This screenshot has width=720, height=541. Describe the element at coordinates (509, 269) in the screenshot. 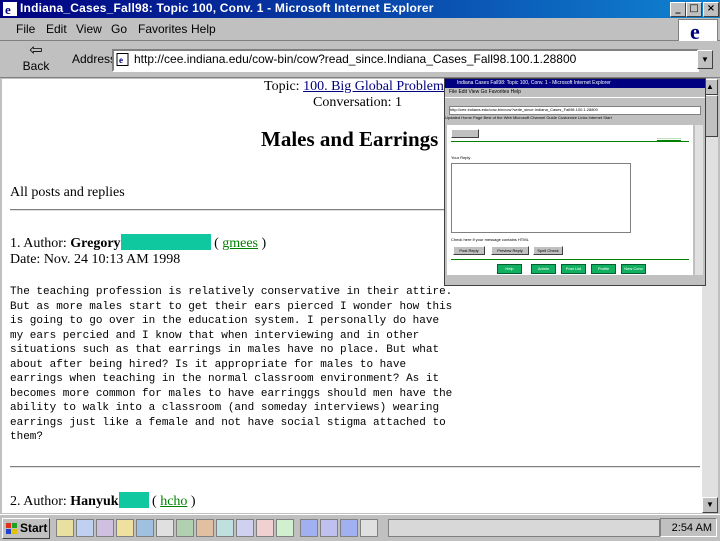

I see `inset-help-button: Help` at that location.